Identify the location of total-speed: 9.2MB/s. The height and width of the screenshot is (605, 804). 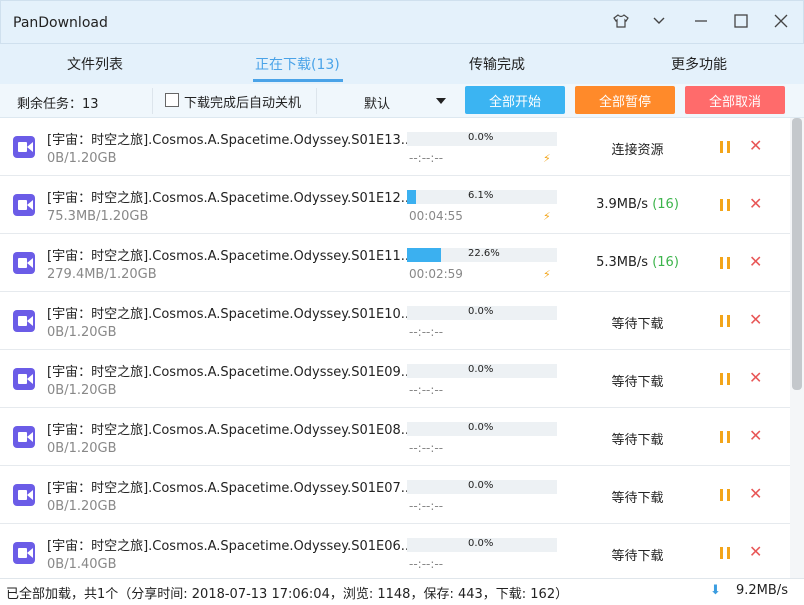
(762, 590).